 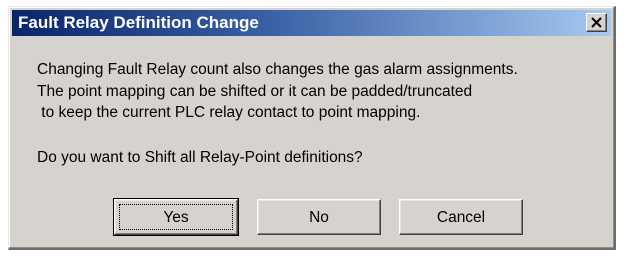 What do you see at coordinates (138, 22) in the screenshot?
I see `dialog-title: Fault Relay Definition Change` at bounding box center [138, 22].